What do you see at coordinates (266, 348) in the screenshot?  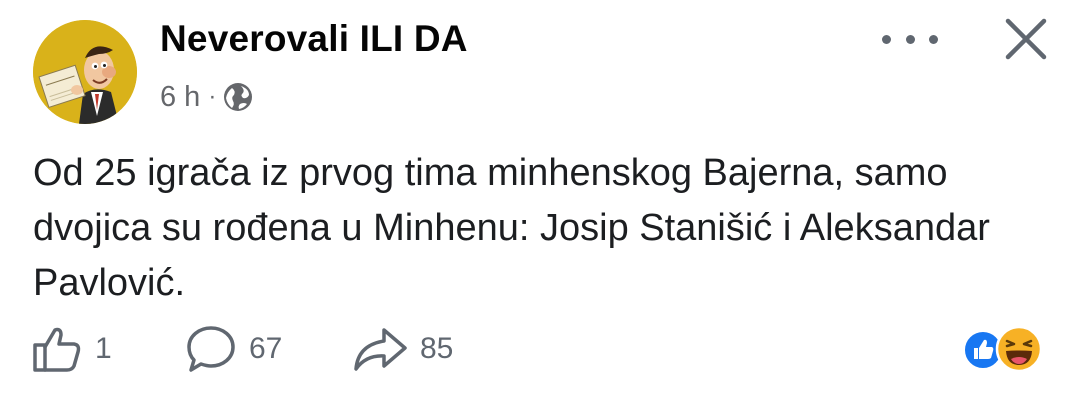 I see `comment-count: 67` at bounding box center [266, 348].